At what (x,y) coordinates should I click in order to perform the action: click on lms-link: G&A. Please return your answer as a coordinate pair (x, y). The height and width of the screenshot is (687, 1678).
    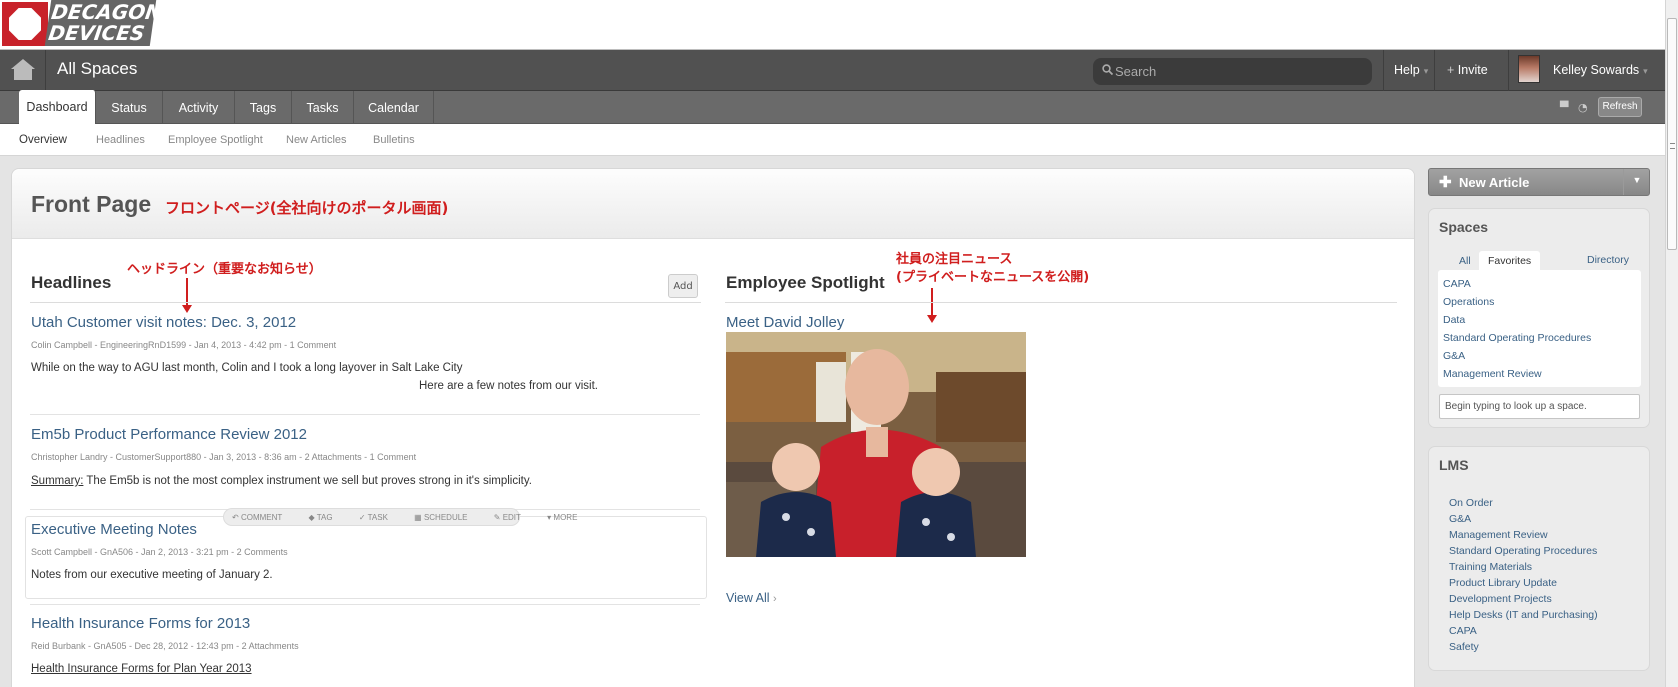
    Looking at the image, I should click on (1460, 519).